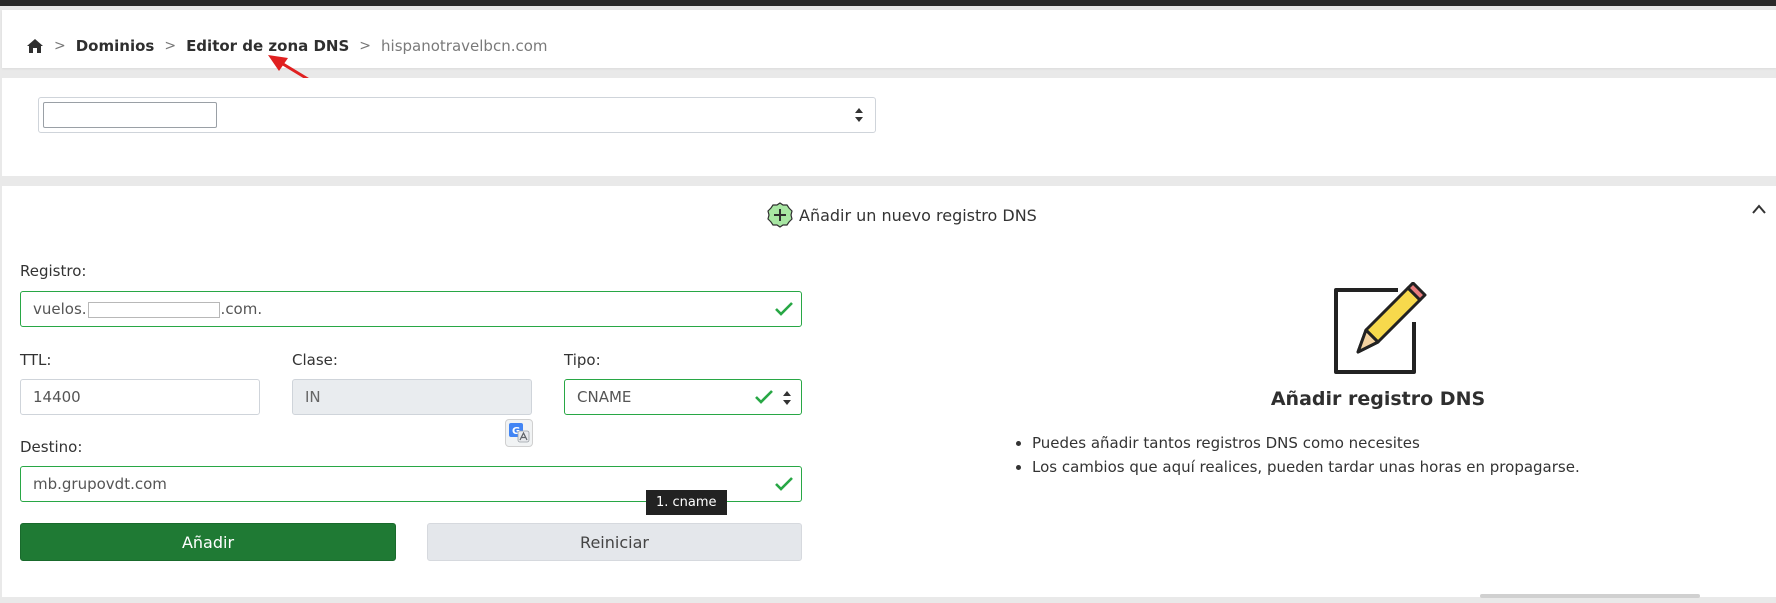 This screenshot has height=603, width=1776. What do you see at coordinates (1759, 209) in the screenshot?
I see `chevron-up-icon` at bounding box center [1759, 209].